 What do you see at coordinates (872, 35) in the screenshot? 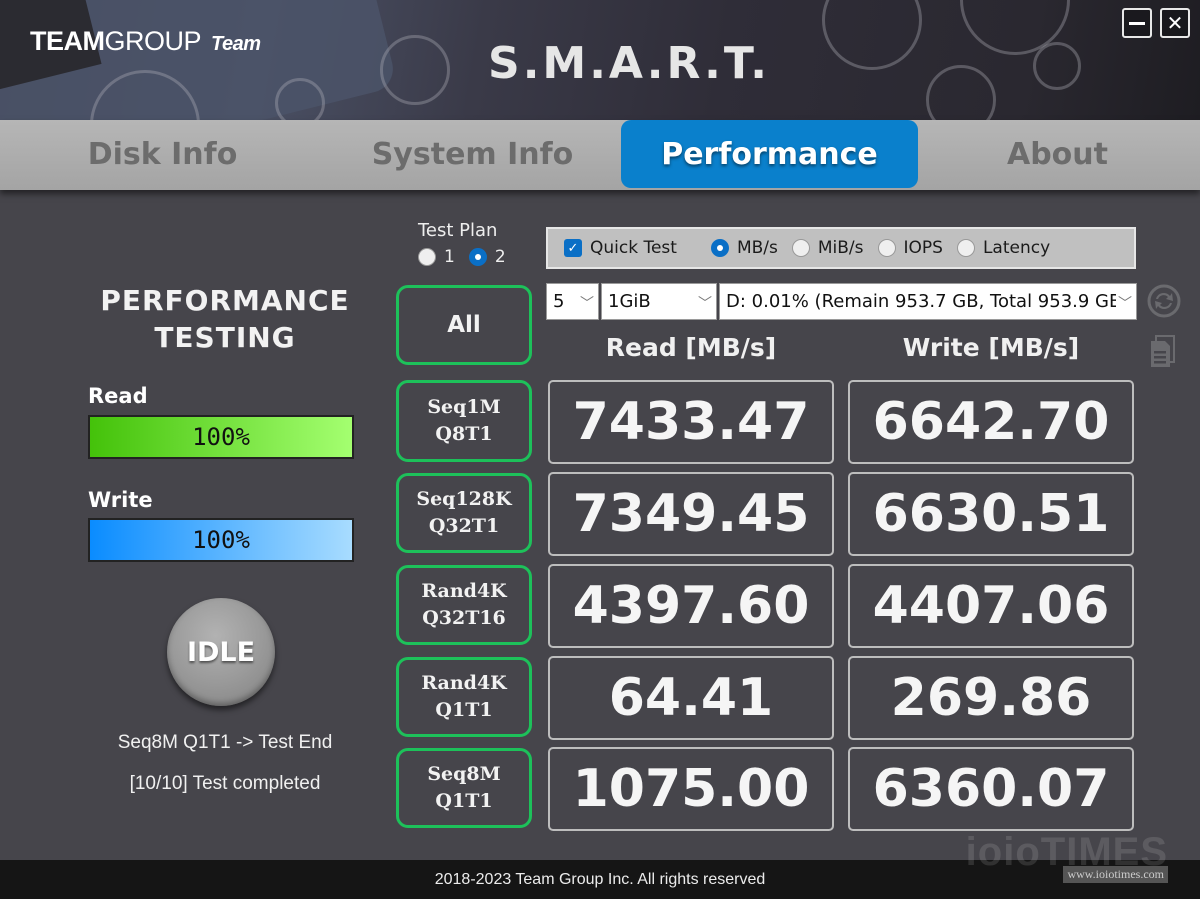
I see `chart-icon` at bounding box center [872, 35].